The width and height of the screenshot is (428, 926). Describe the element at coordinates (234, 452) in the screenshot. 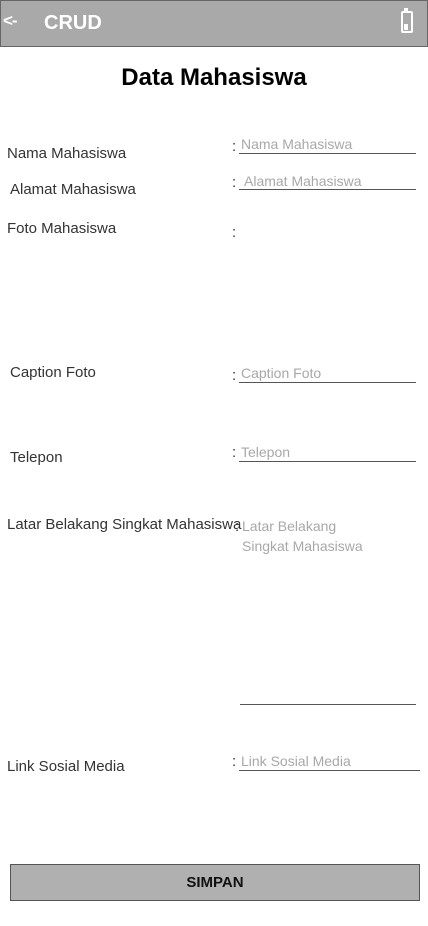

I see `telepon-colon: :` at that location.